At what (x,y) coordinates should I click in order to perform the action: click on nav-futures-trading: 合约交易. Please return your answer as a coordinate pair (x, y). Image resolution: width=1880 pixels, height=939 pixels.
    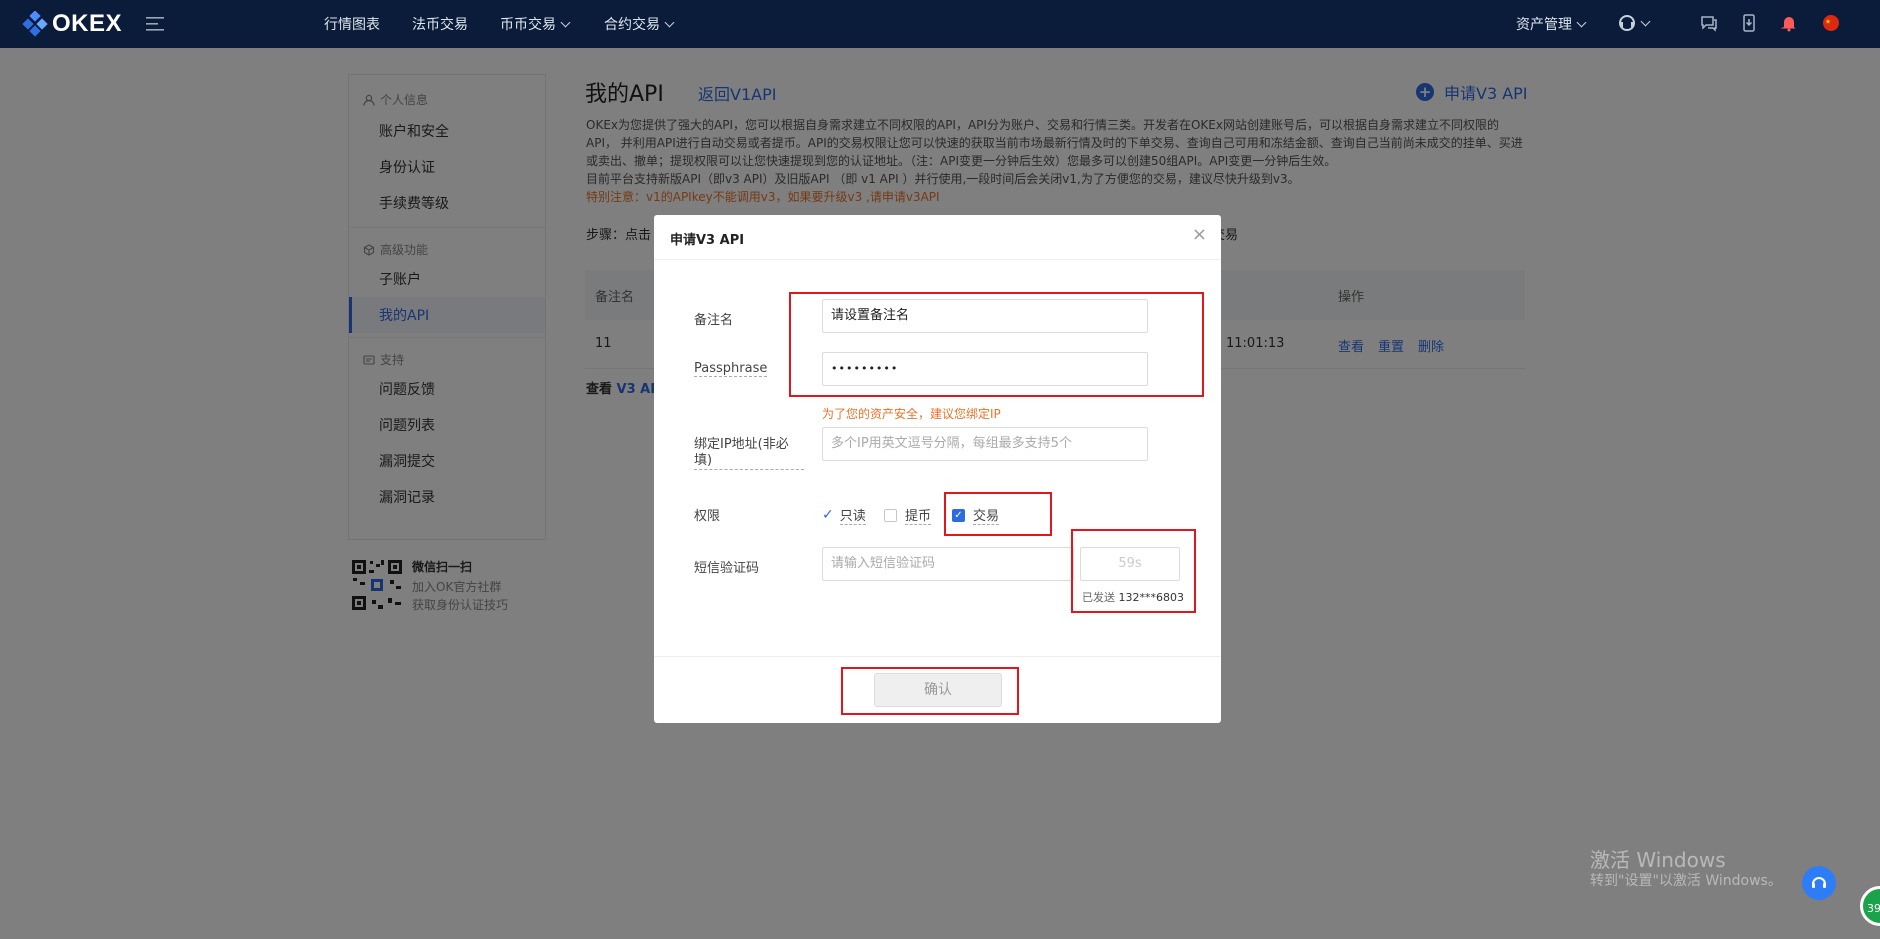
    Looking at the image, I should click on (639, 24).